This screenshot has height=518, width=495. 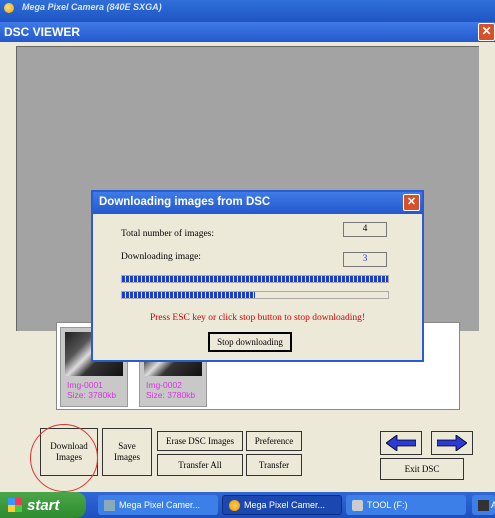 I want to click on stop-downloading-button: Stop downloading, so click(x=250, y=342).